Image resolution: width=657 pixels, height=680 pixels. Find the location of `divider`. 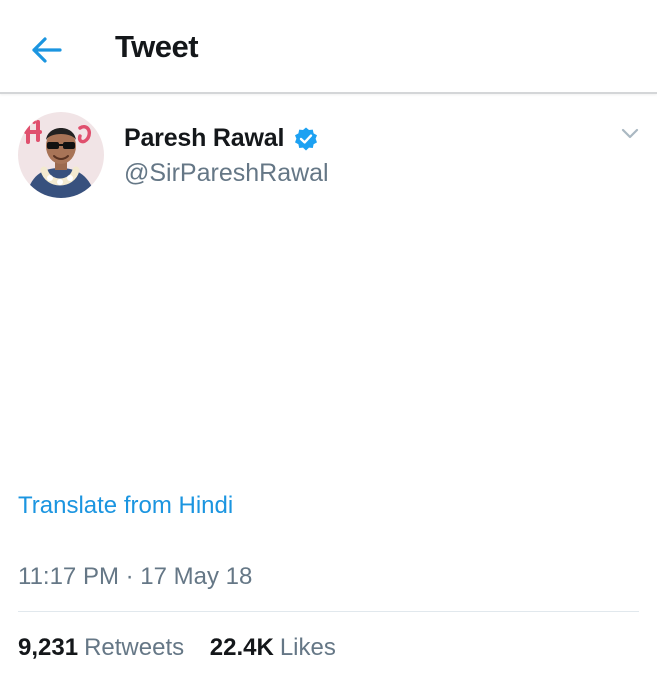

divider is located at coordinates (328, 611).